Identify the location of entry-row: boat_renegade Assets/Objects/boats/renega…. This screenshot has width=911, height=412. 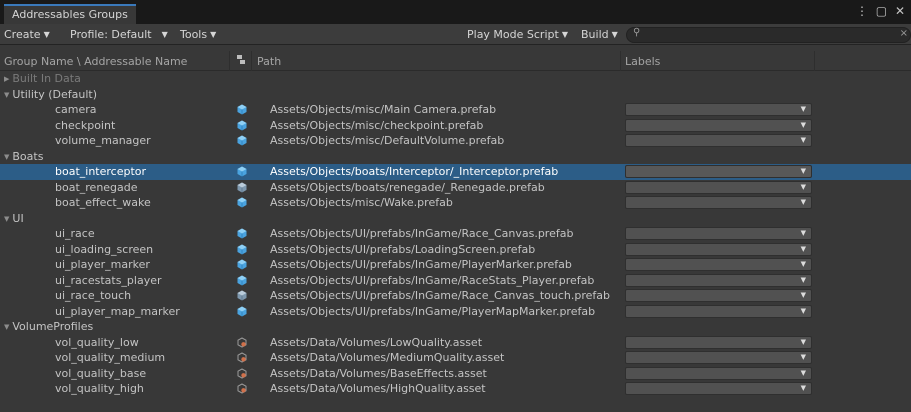
(455, 188).